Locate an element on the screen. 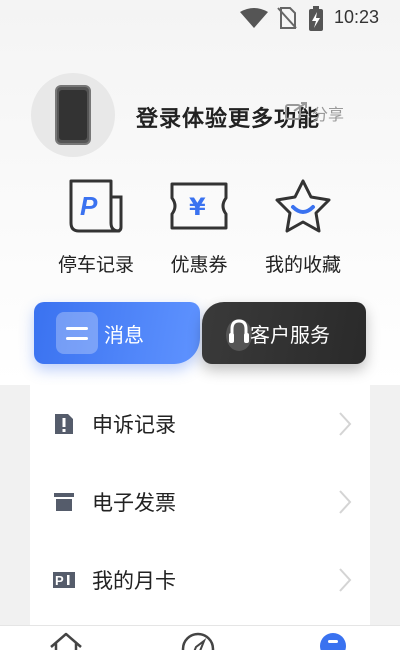  parking-ticket-icon: P is located at coordinates (96, 206).